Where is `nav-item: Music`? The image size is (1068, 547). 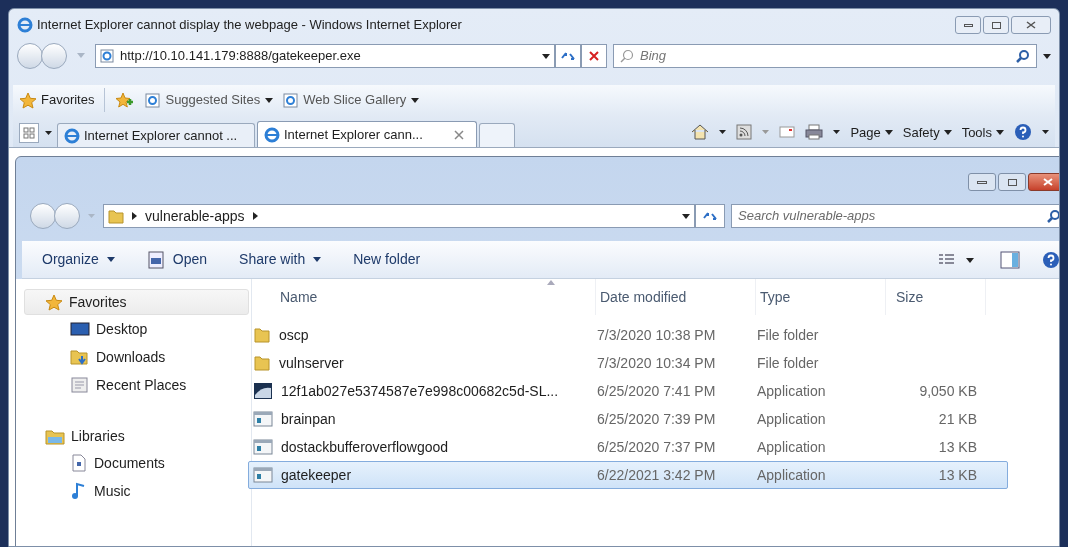
nav-item: Music is located at coordinates (136, 491).